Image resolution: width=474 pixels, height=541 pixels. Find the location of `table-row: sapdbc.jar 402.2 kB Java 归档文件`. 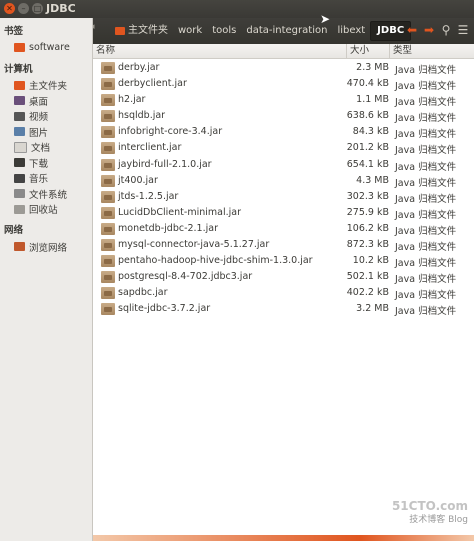

table-row: sapdbc.jar 402.2 kB Java 归档文件 is located at coordinates (283, 293).